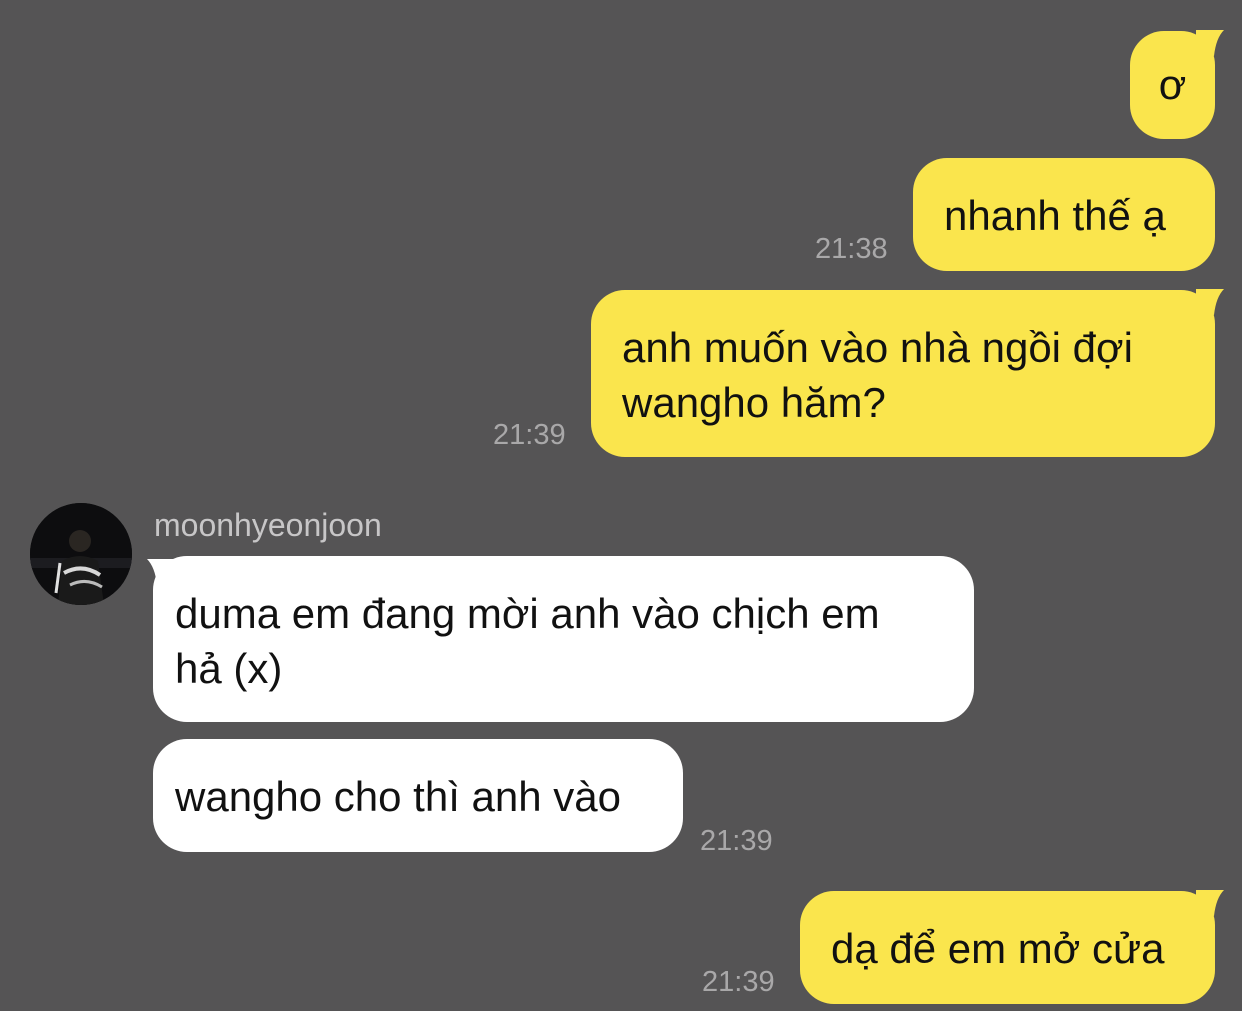 The height and width of the screenshot is (1011, 1242). What do you see at coordinates (268, 525) in the screenshot?
I see `sender-name: moonhyeonjoon` at bounding box center [268, 525].